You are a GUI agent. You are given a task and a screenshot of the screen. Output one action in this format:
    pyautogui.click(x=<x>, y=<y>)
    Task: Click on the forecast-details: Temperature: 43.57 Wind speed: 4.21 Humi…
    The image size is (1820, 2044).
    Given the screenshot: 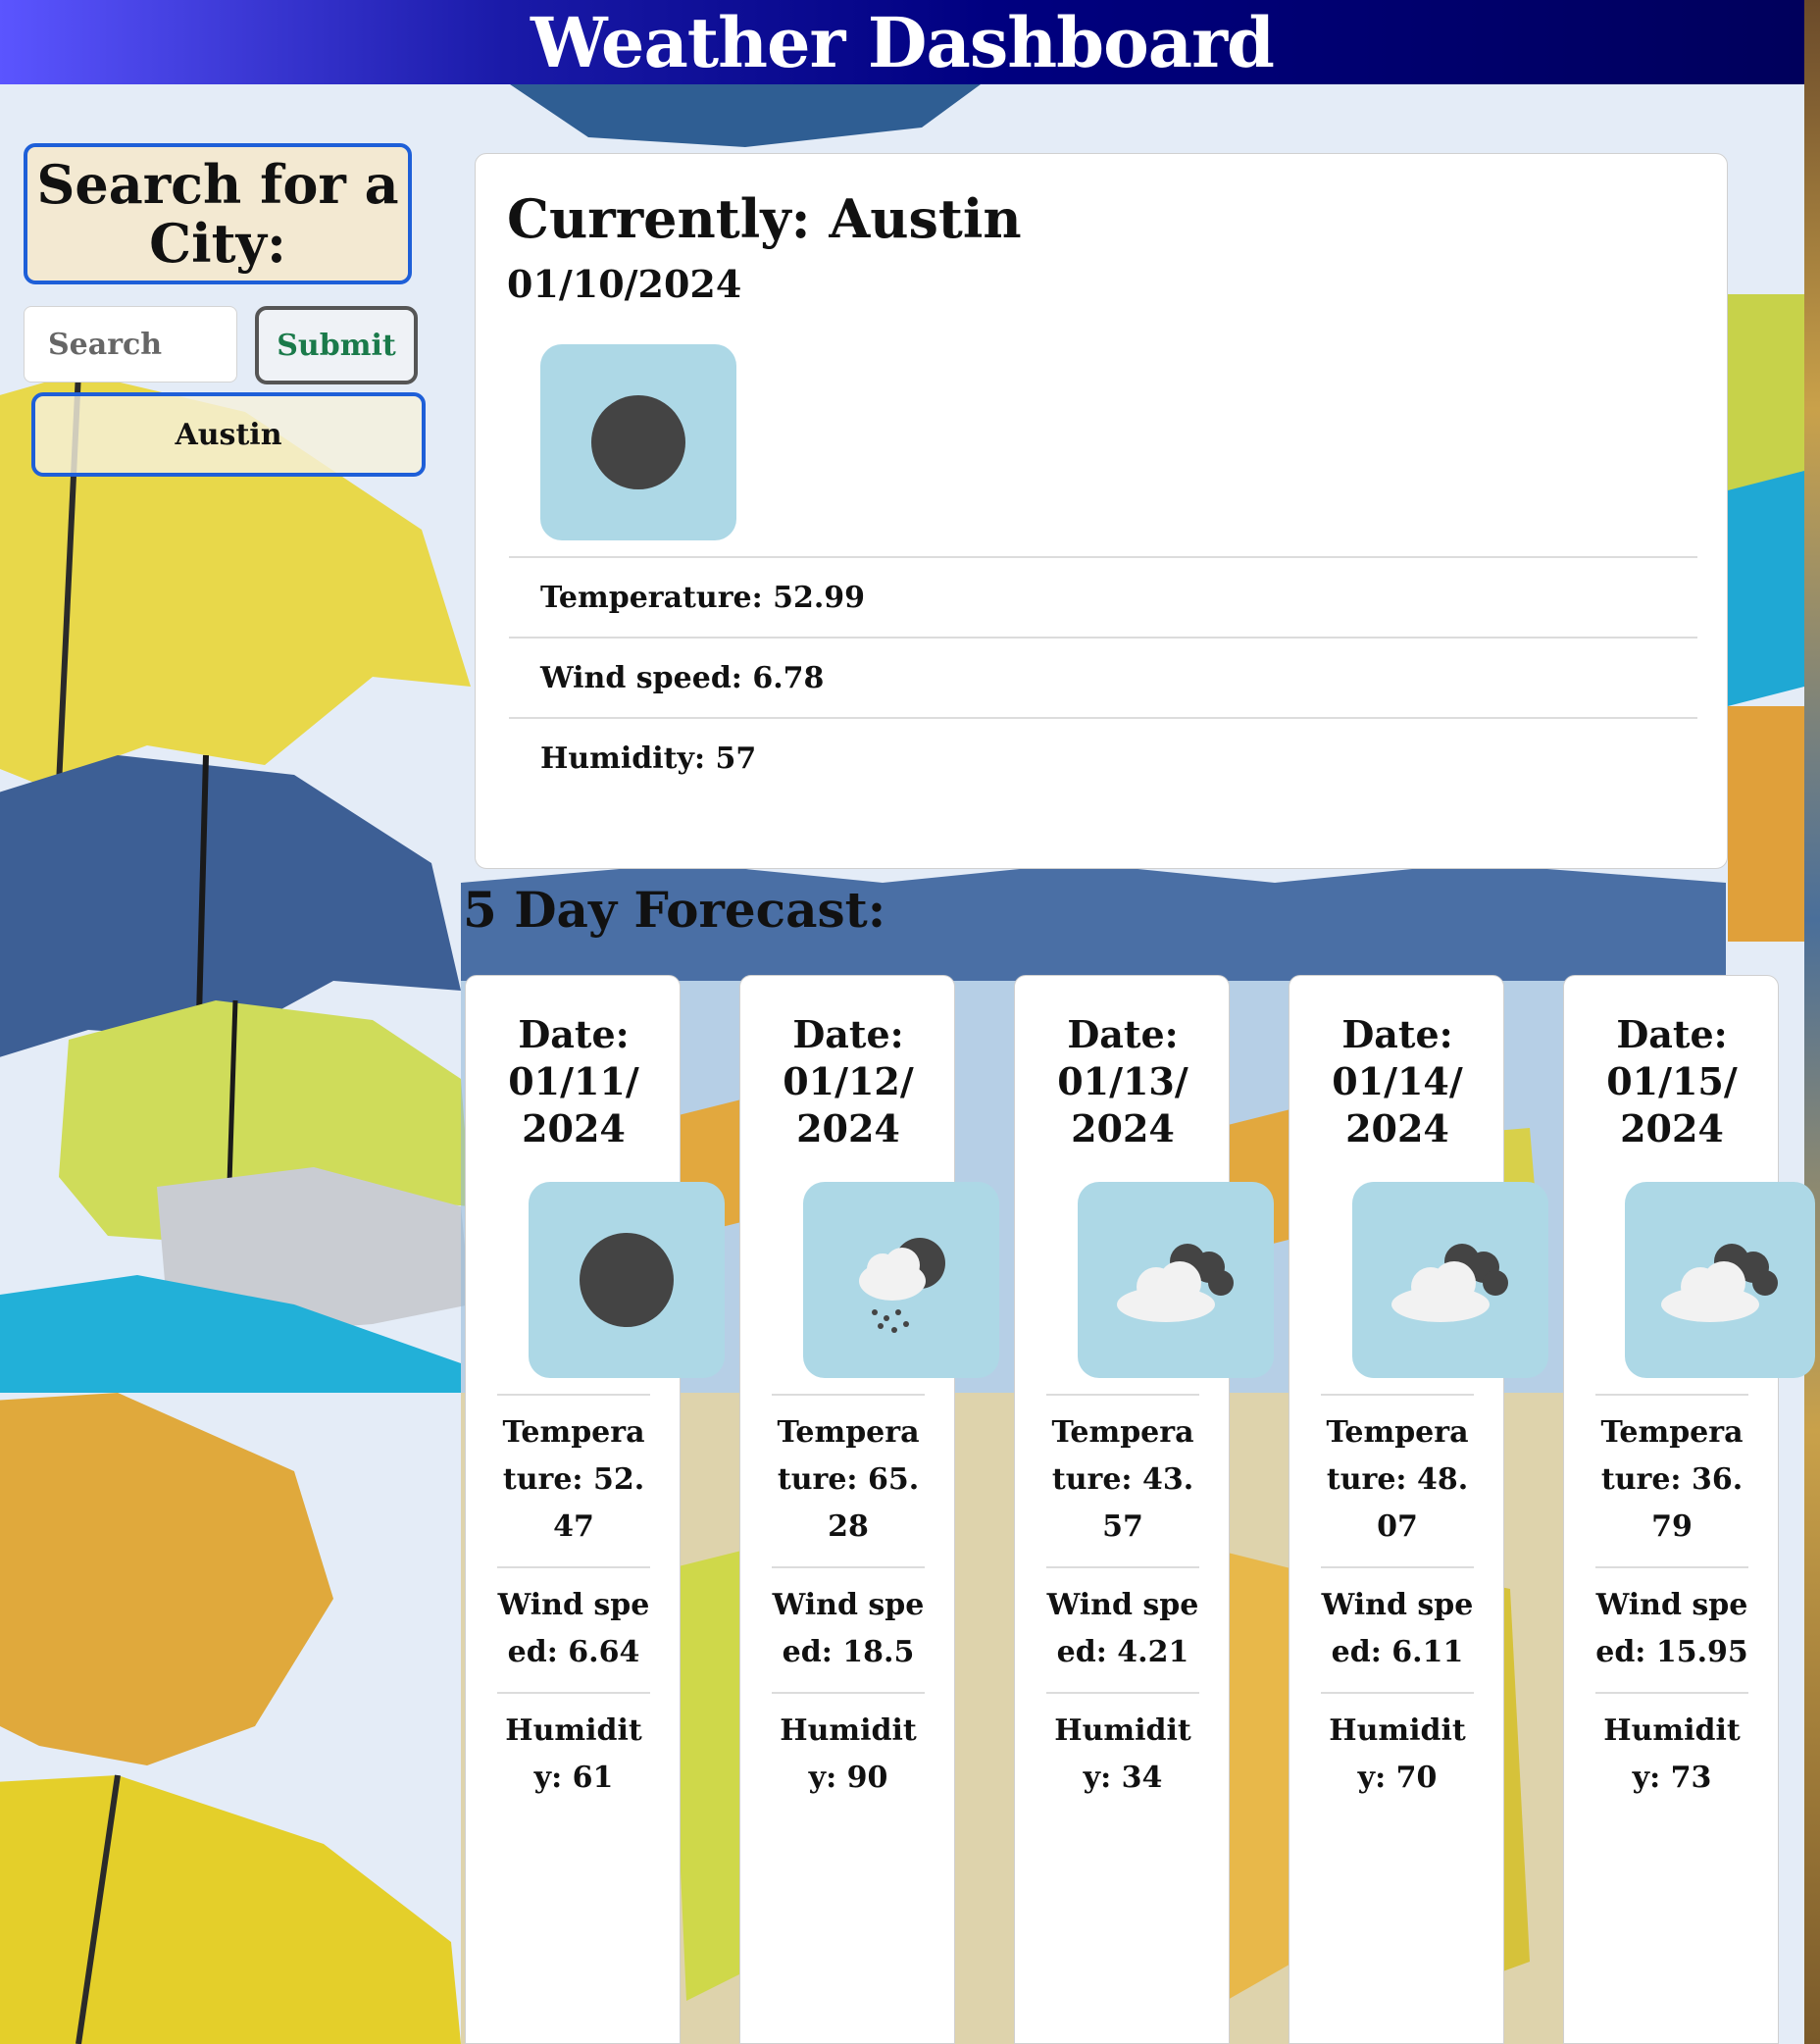 What is the action you would take?
    pyautogui.click(x=1122, y=1606)
    